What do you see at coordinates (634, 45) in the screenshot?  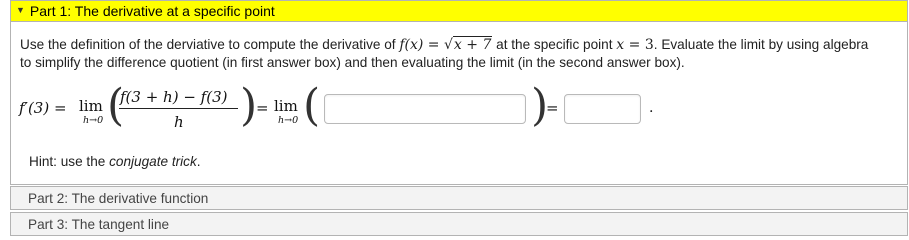 I see `point-equals: =` at bounding box center [634, 45].